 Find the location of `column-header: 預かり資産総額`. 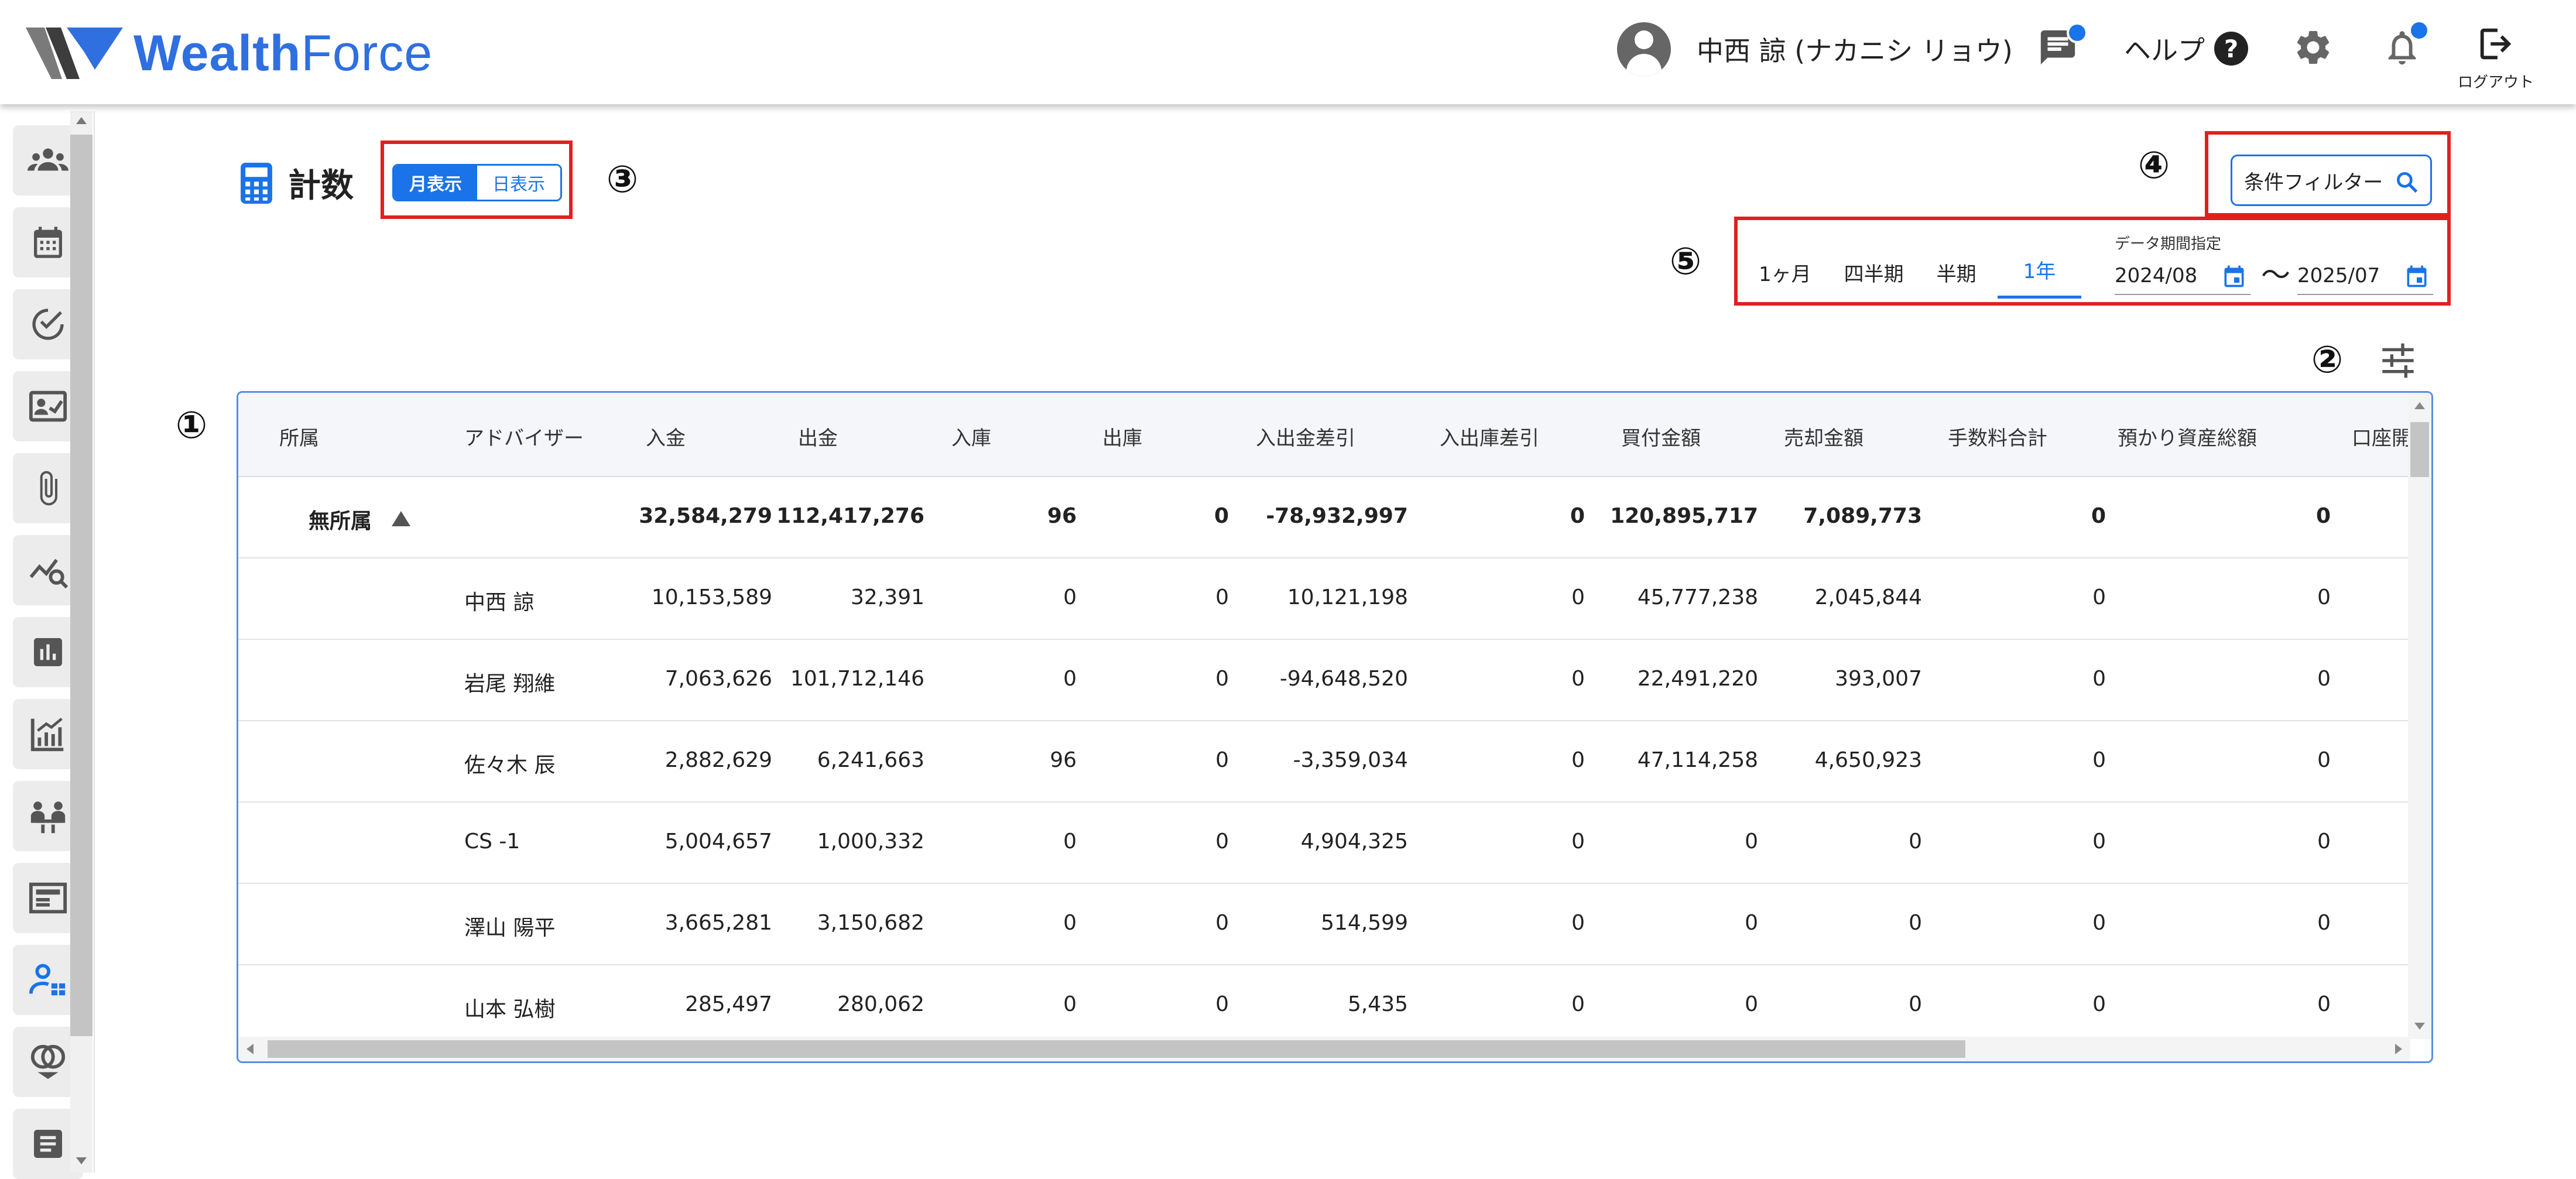

column-header: 預かり資産総額 is located at coordinates (2187, 436).